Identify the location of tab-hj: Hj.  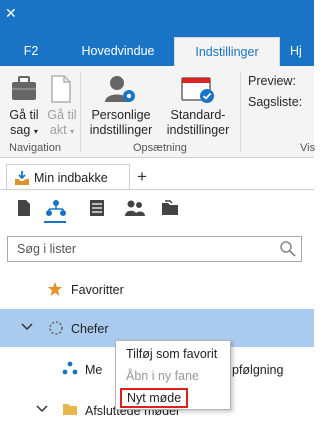
(297, 51).